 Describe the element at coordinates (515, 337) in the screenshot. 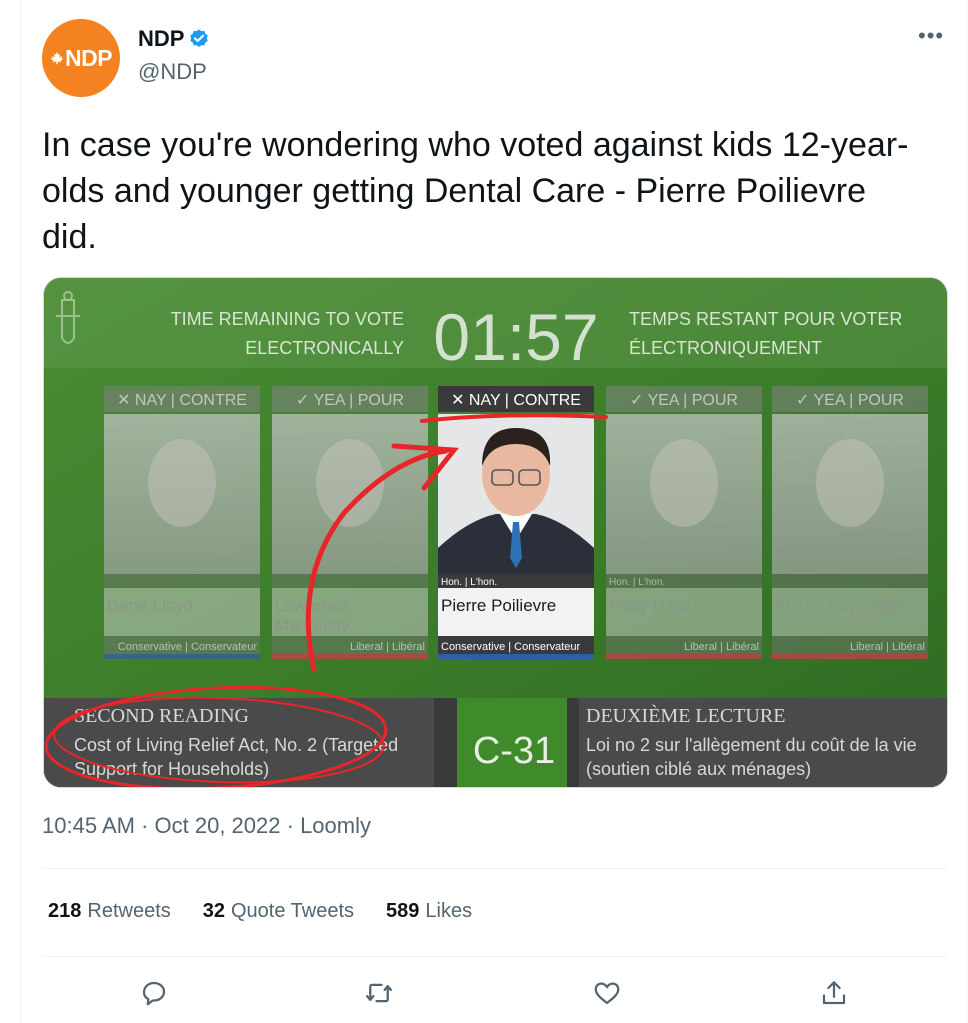

I see `vote-timer: 01:57` at that location.